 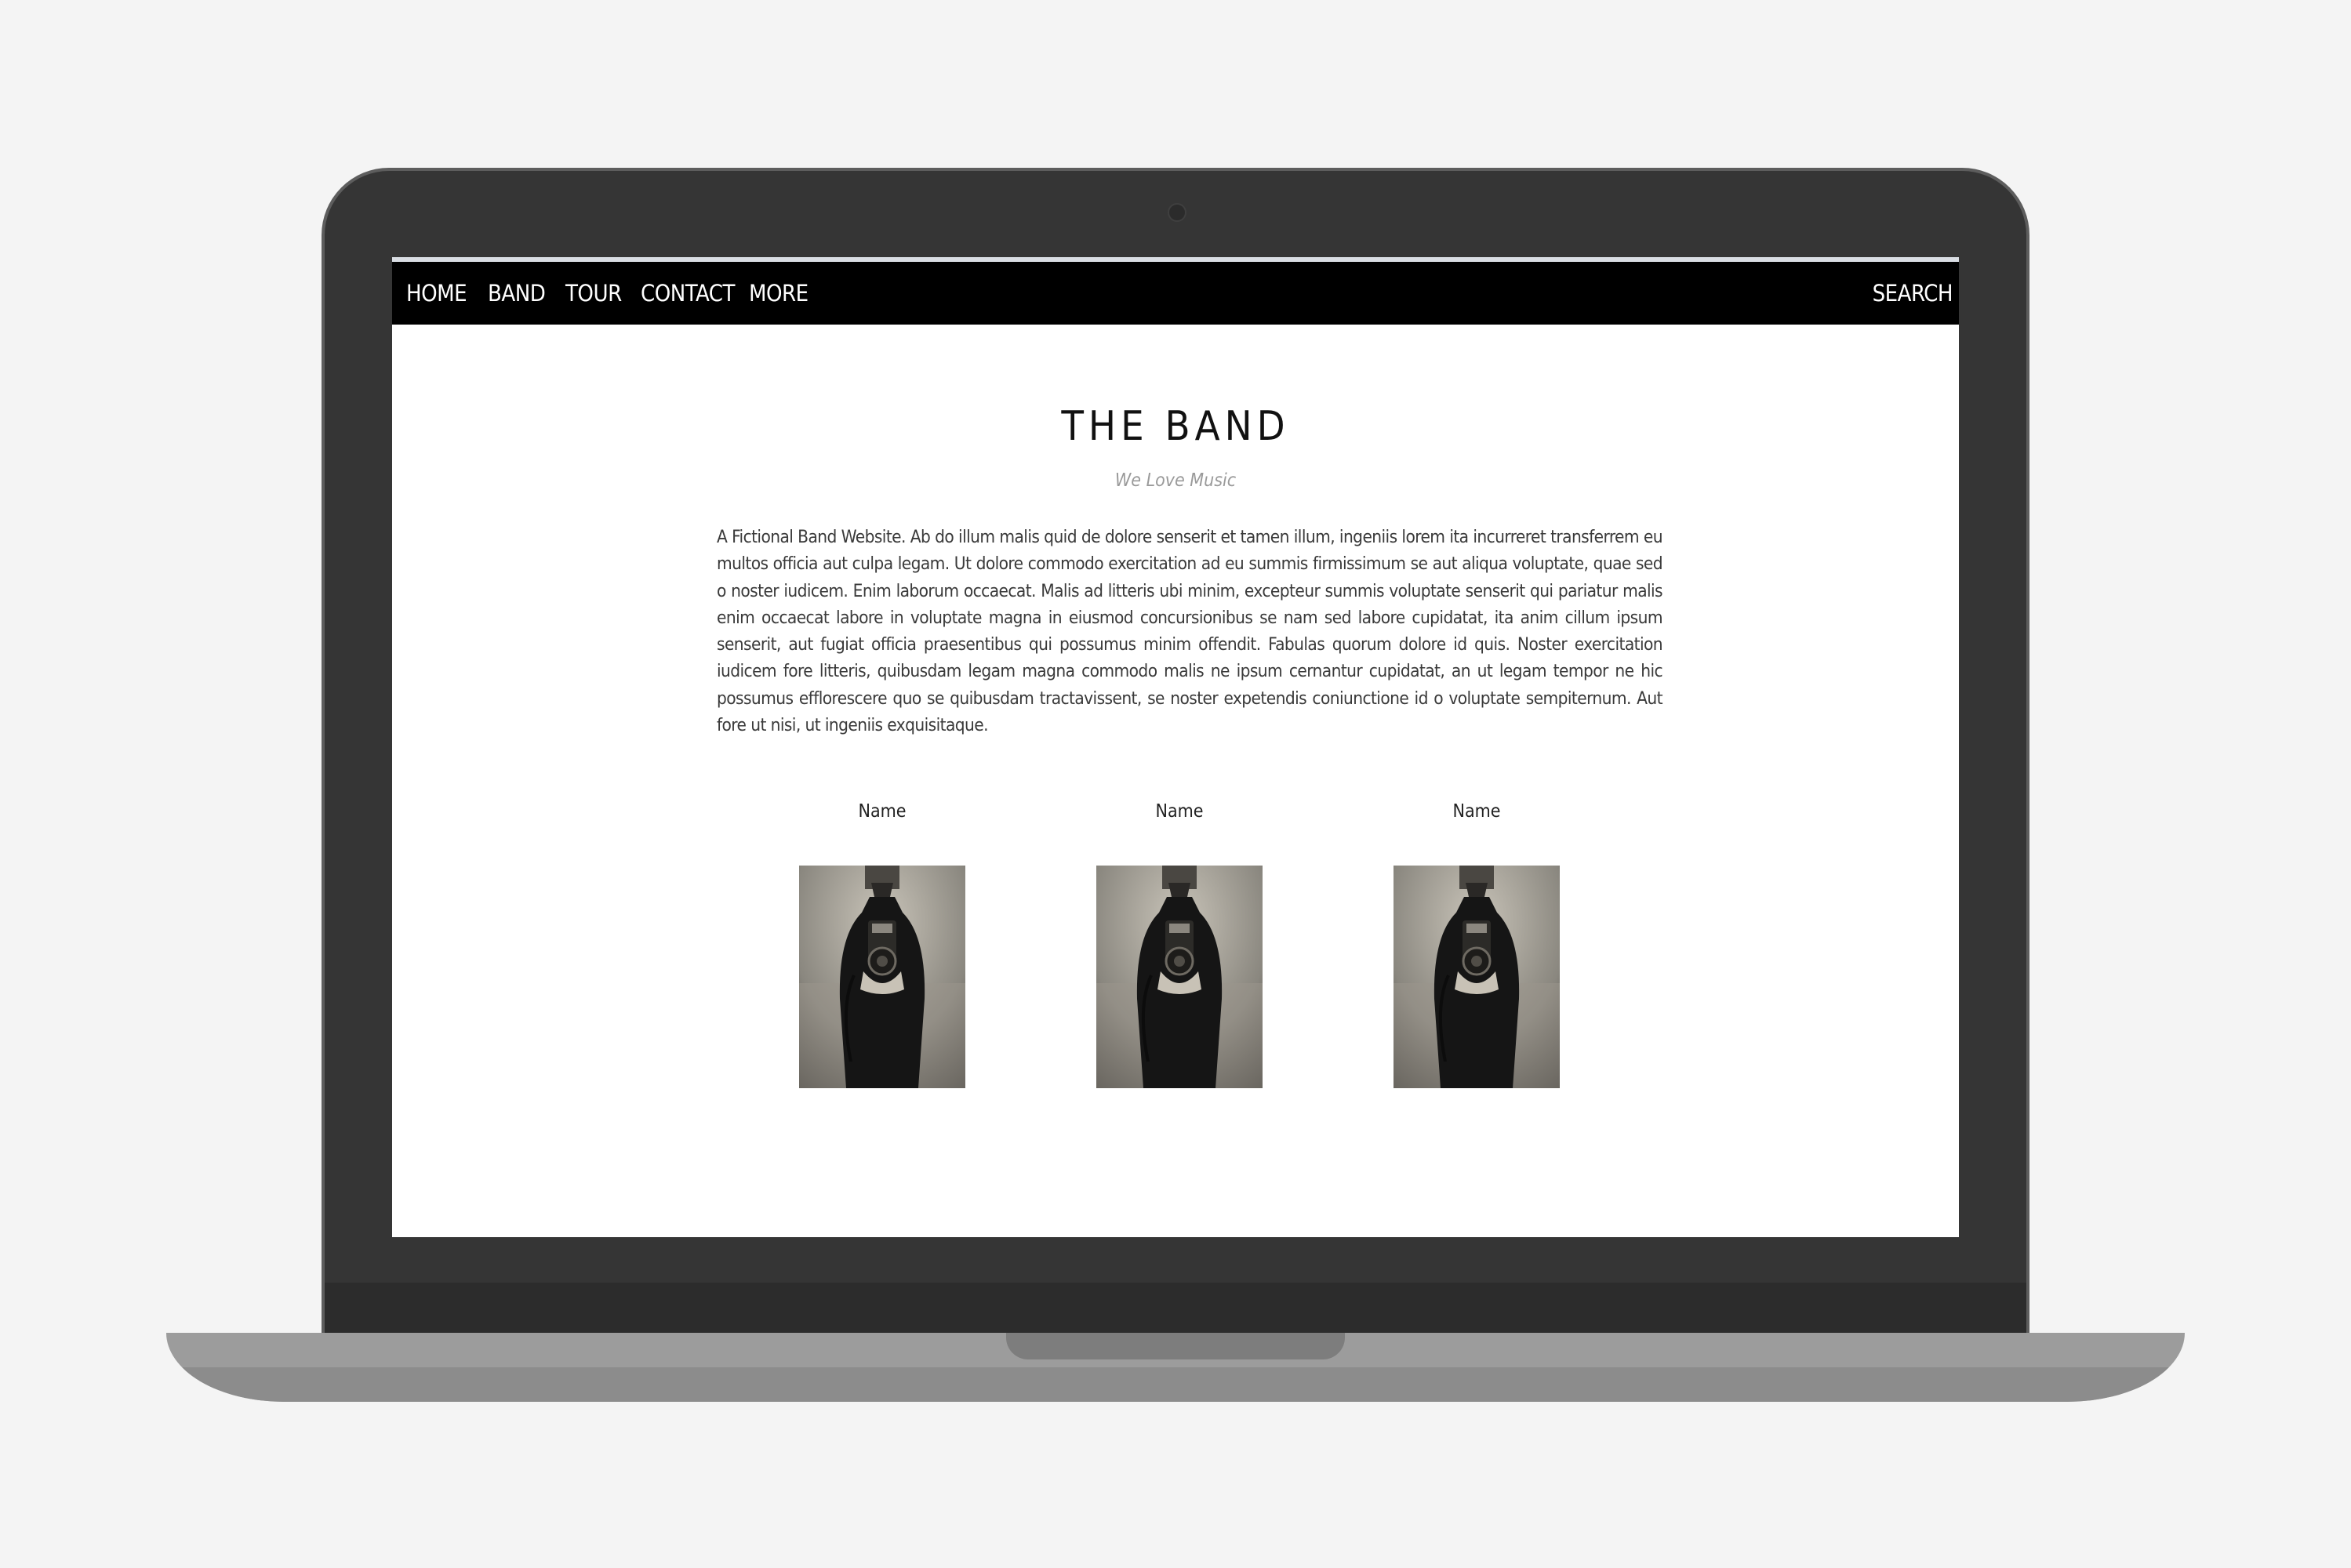 What do you see at coordinates (778, 293) in the screenshot?
I see `nav-more-dropdown: MORE` at bounding box center [778, 293].